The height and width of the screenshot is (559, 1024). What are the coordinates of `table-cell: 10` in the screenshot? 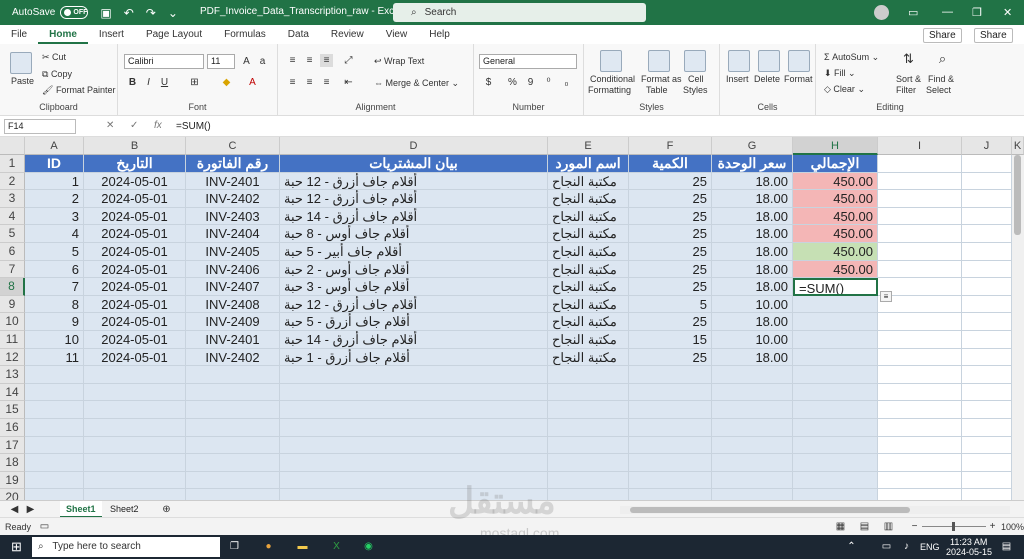 It's located at (54, 340).